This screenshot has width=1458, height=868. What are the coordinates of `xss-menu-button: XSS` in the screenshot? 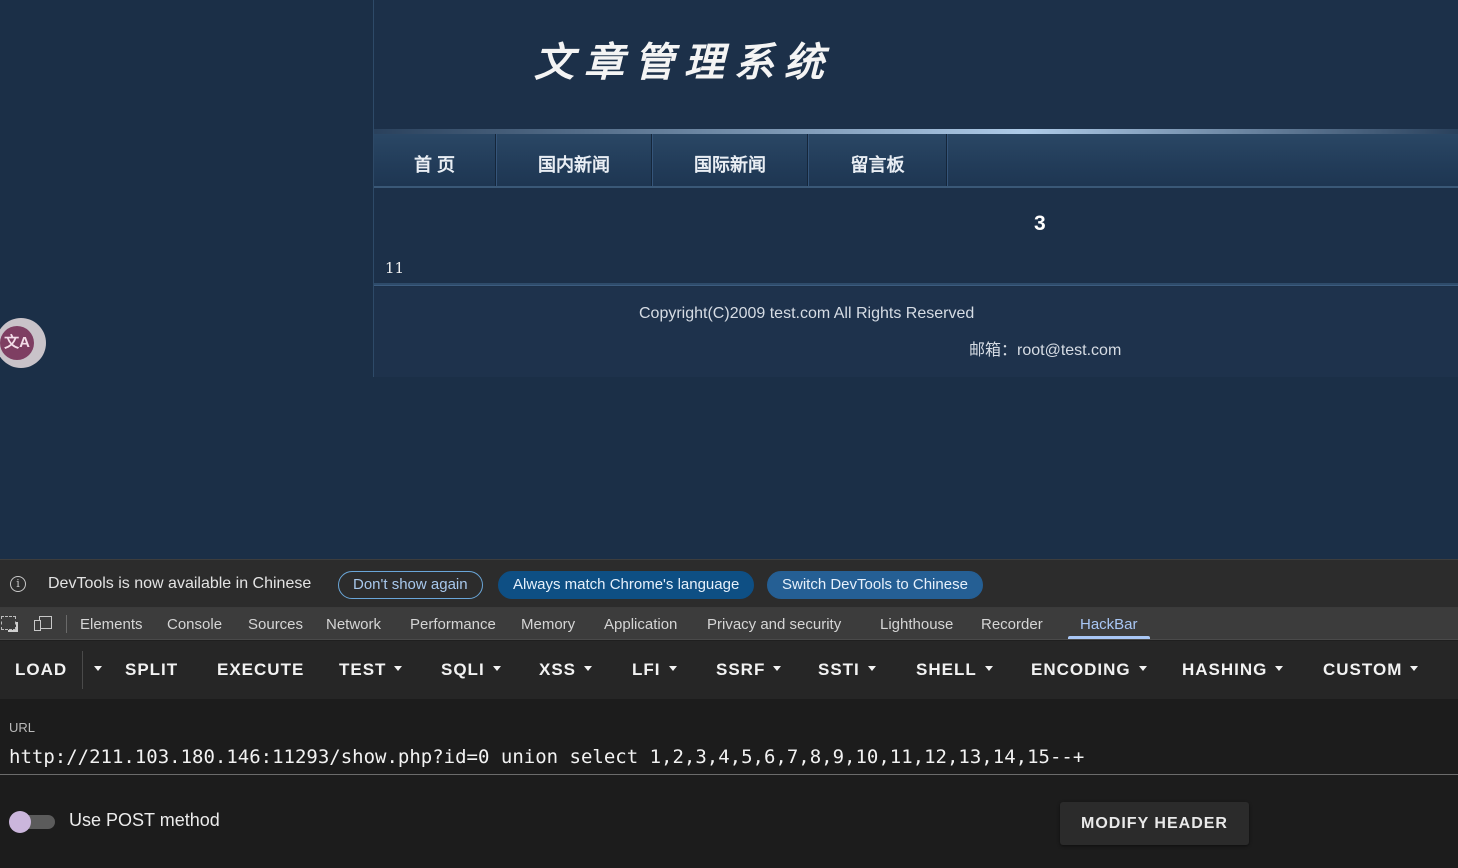 It's located at (566, 670).